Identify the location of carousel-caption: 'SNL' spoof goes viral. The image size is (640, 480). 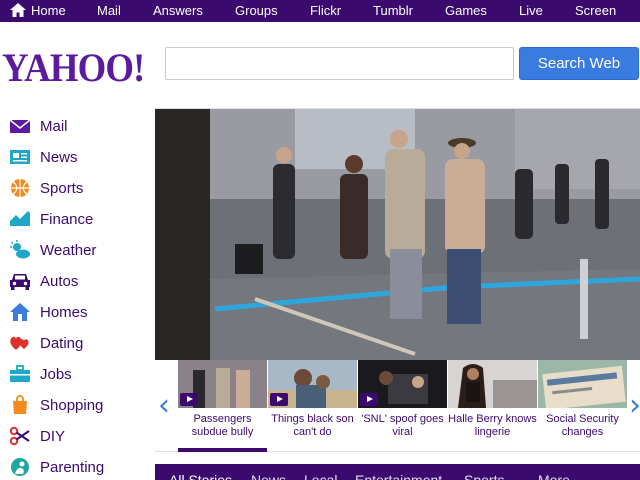
(402, 425).